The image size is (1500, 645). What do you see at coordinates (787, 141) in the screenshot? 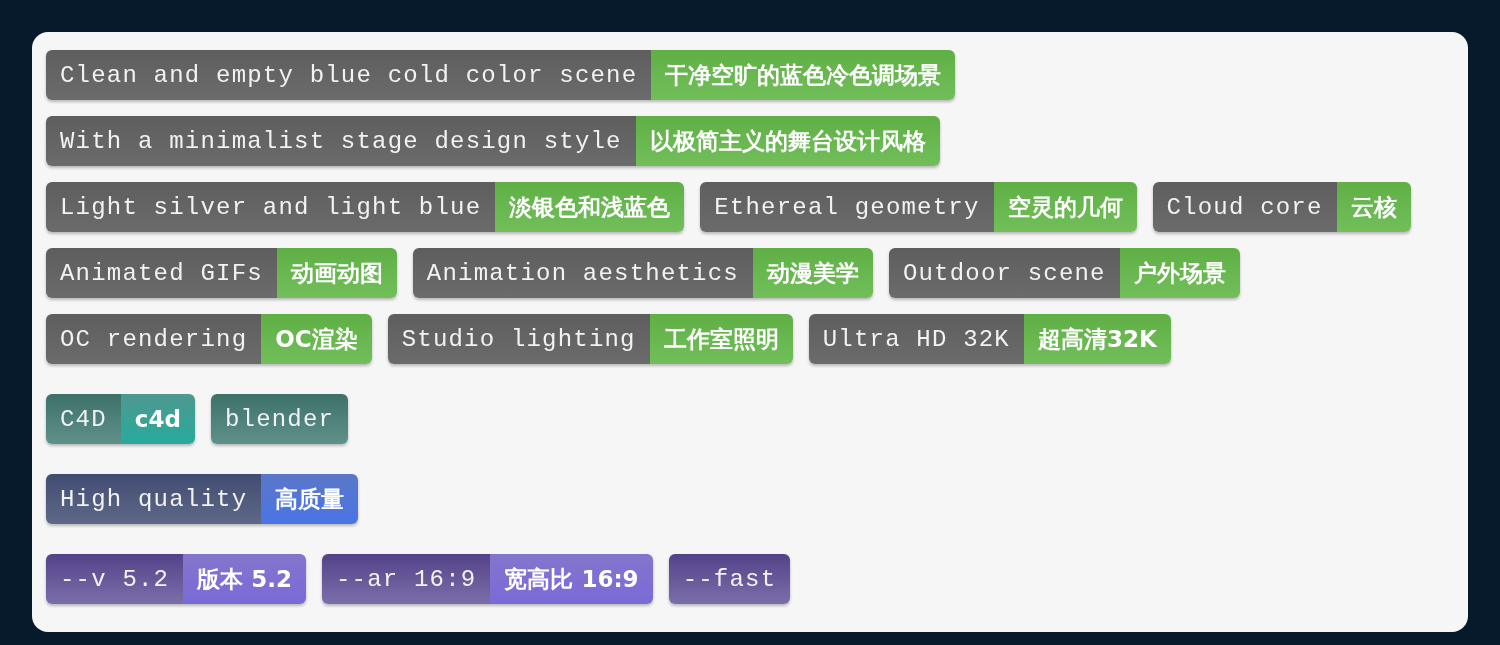
I see `tag-translation: 以极简主义的舞台设计风格` at bounding box center [787, 141].